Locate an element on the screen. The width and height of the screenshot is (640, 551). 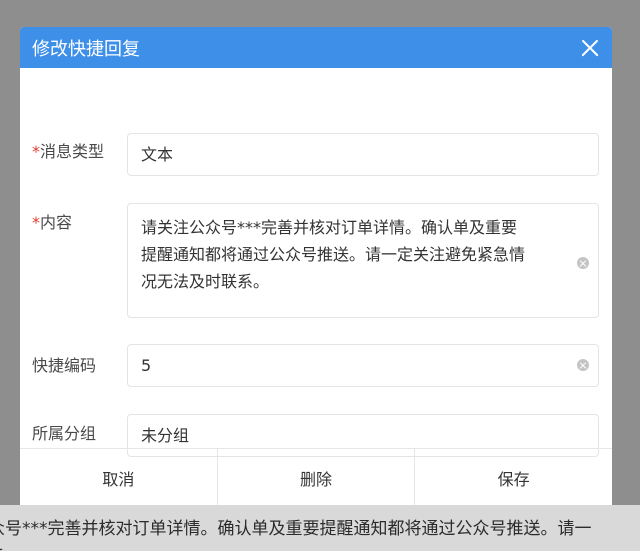
background-text-line: 系。 is located at coordinates (11, 547).